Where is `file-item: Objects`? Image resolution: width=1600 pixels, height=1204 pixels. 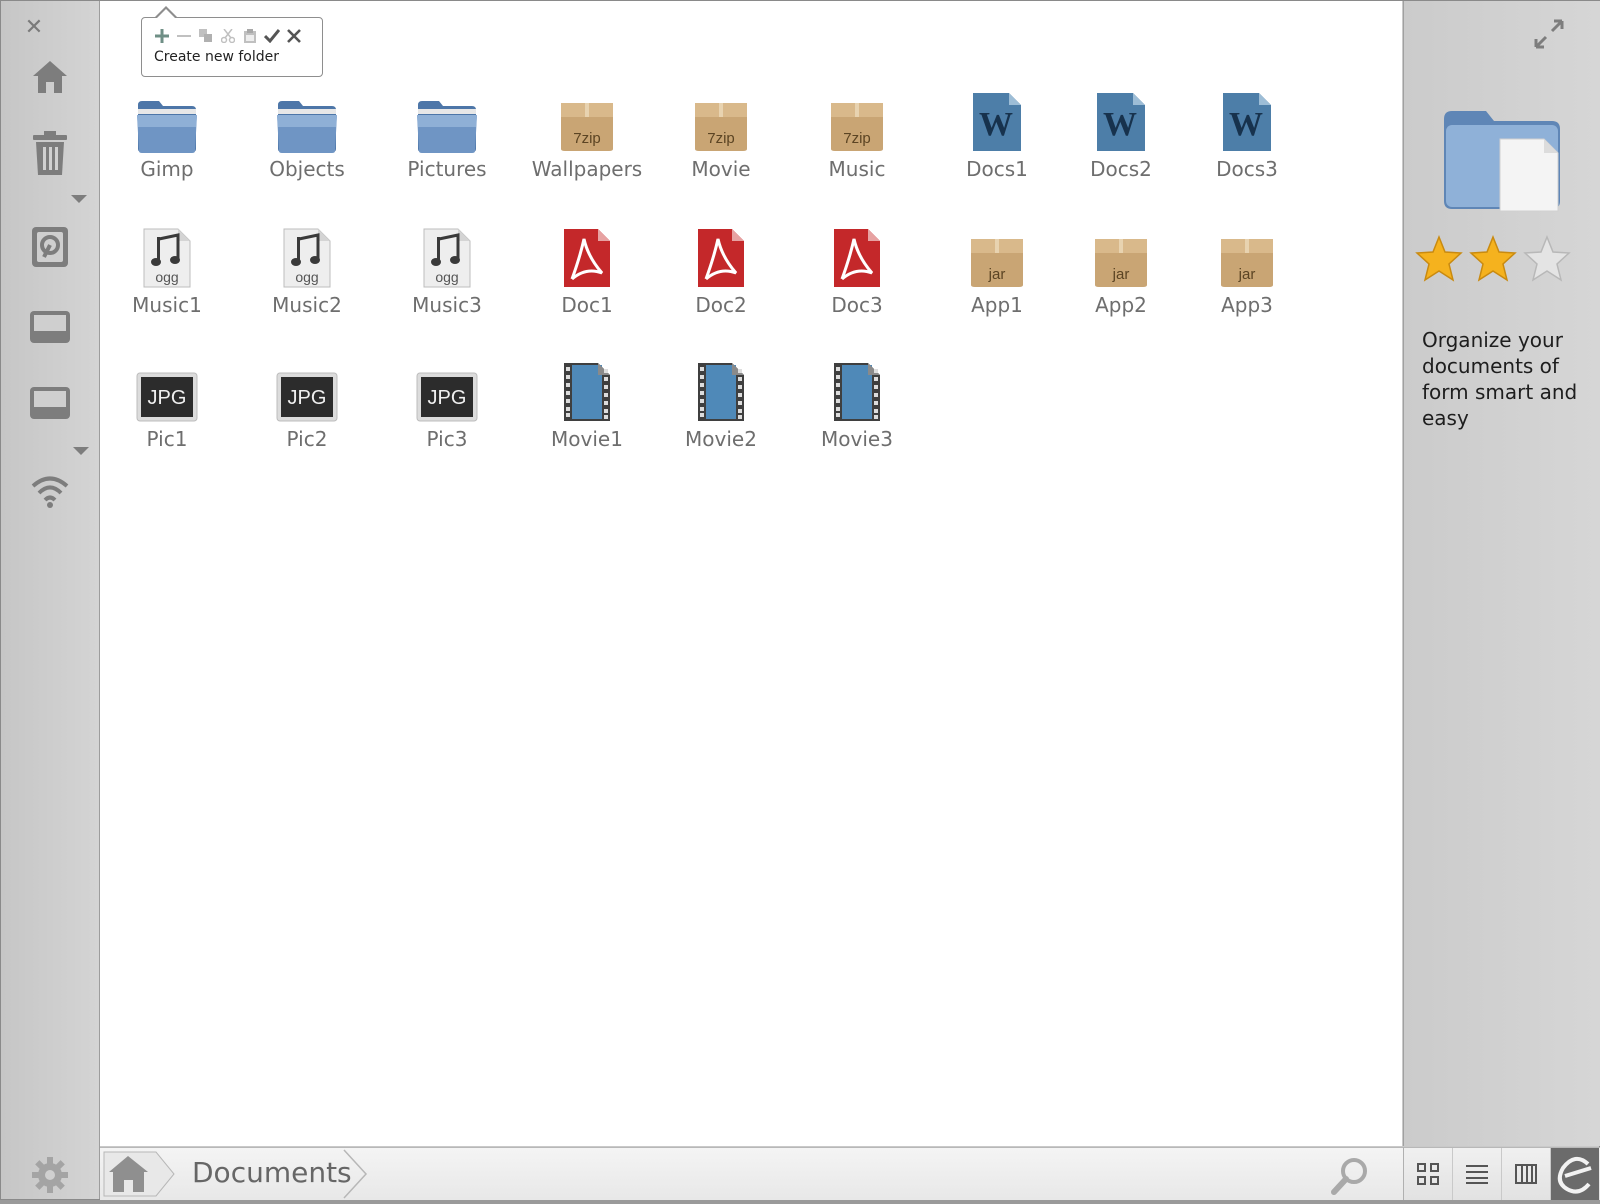
file-item: Objects is located at coordinates (307, 135).